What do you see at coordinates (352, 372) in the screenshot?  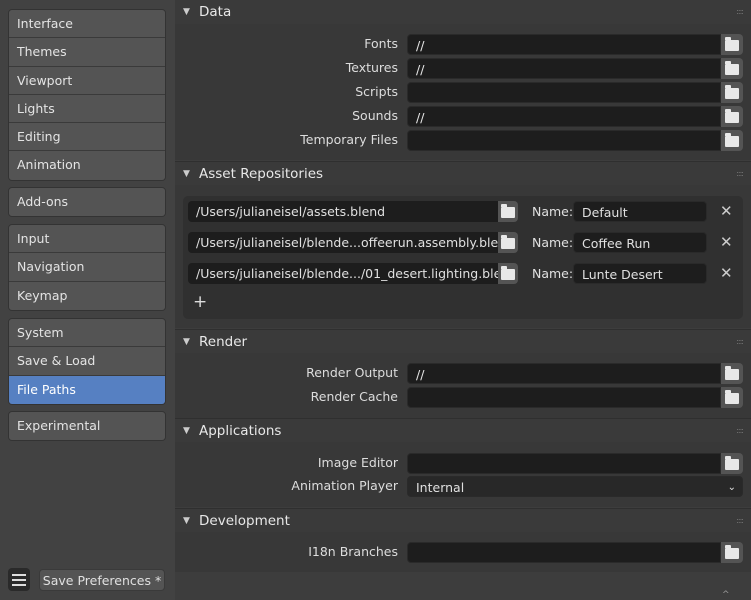 I see `field-label: Render Output` at bounding box center [352, 372].